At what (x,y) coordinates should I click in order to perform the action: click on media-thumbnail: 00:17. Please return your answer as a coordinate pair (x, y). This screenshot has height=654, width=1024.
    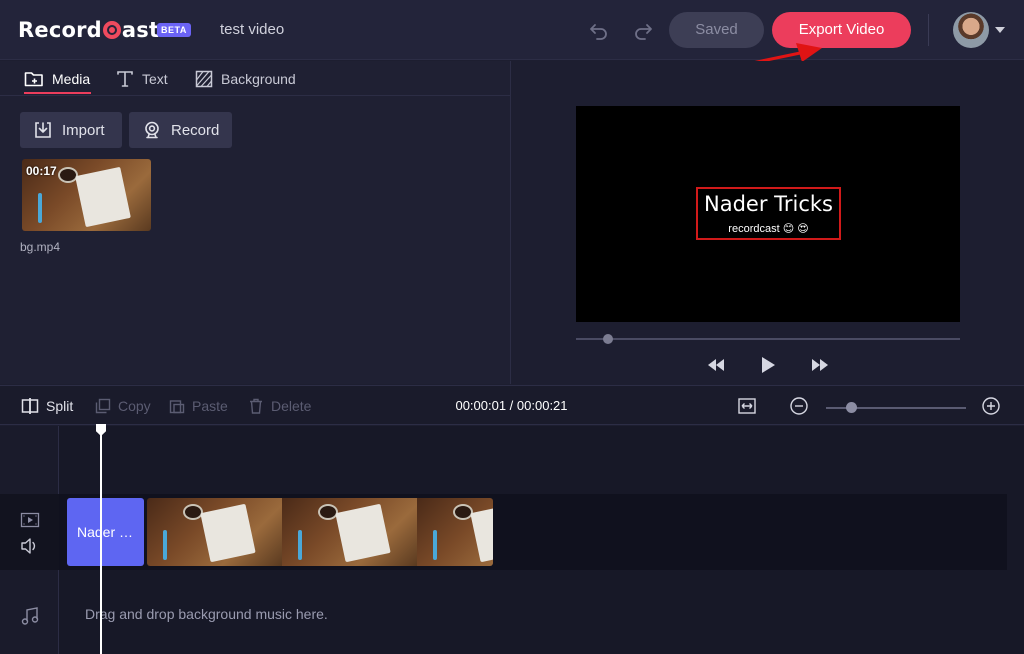
    Looking at the image, I should click on (86, 195).